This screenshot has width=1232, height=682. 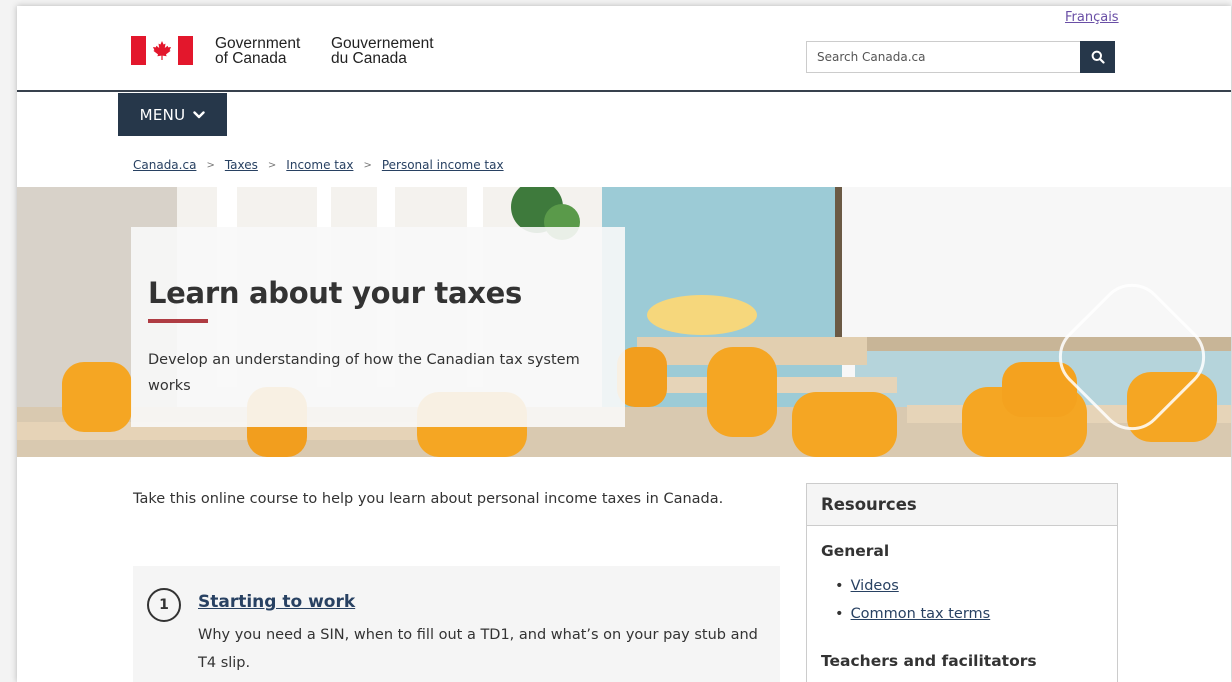 I want to click on resources-heading: Resources, so click(x=962, y=505).